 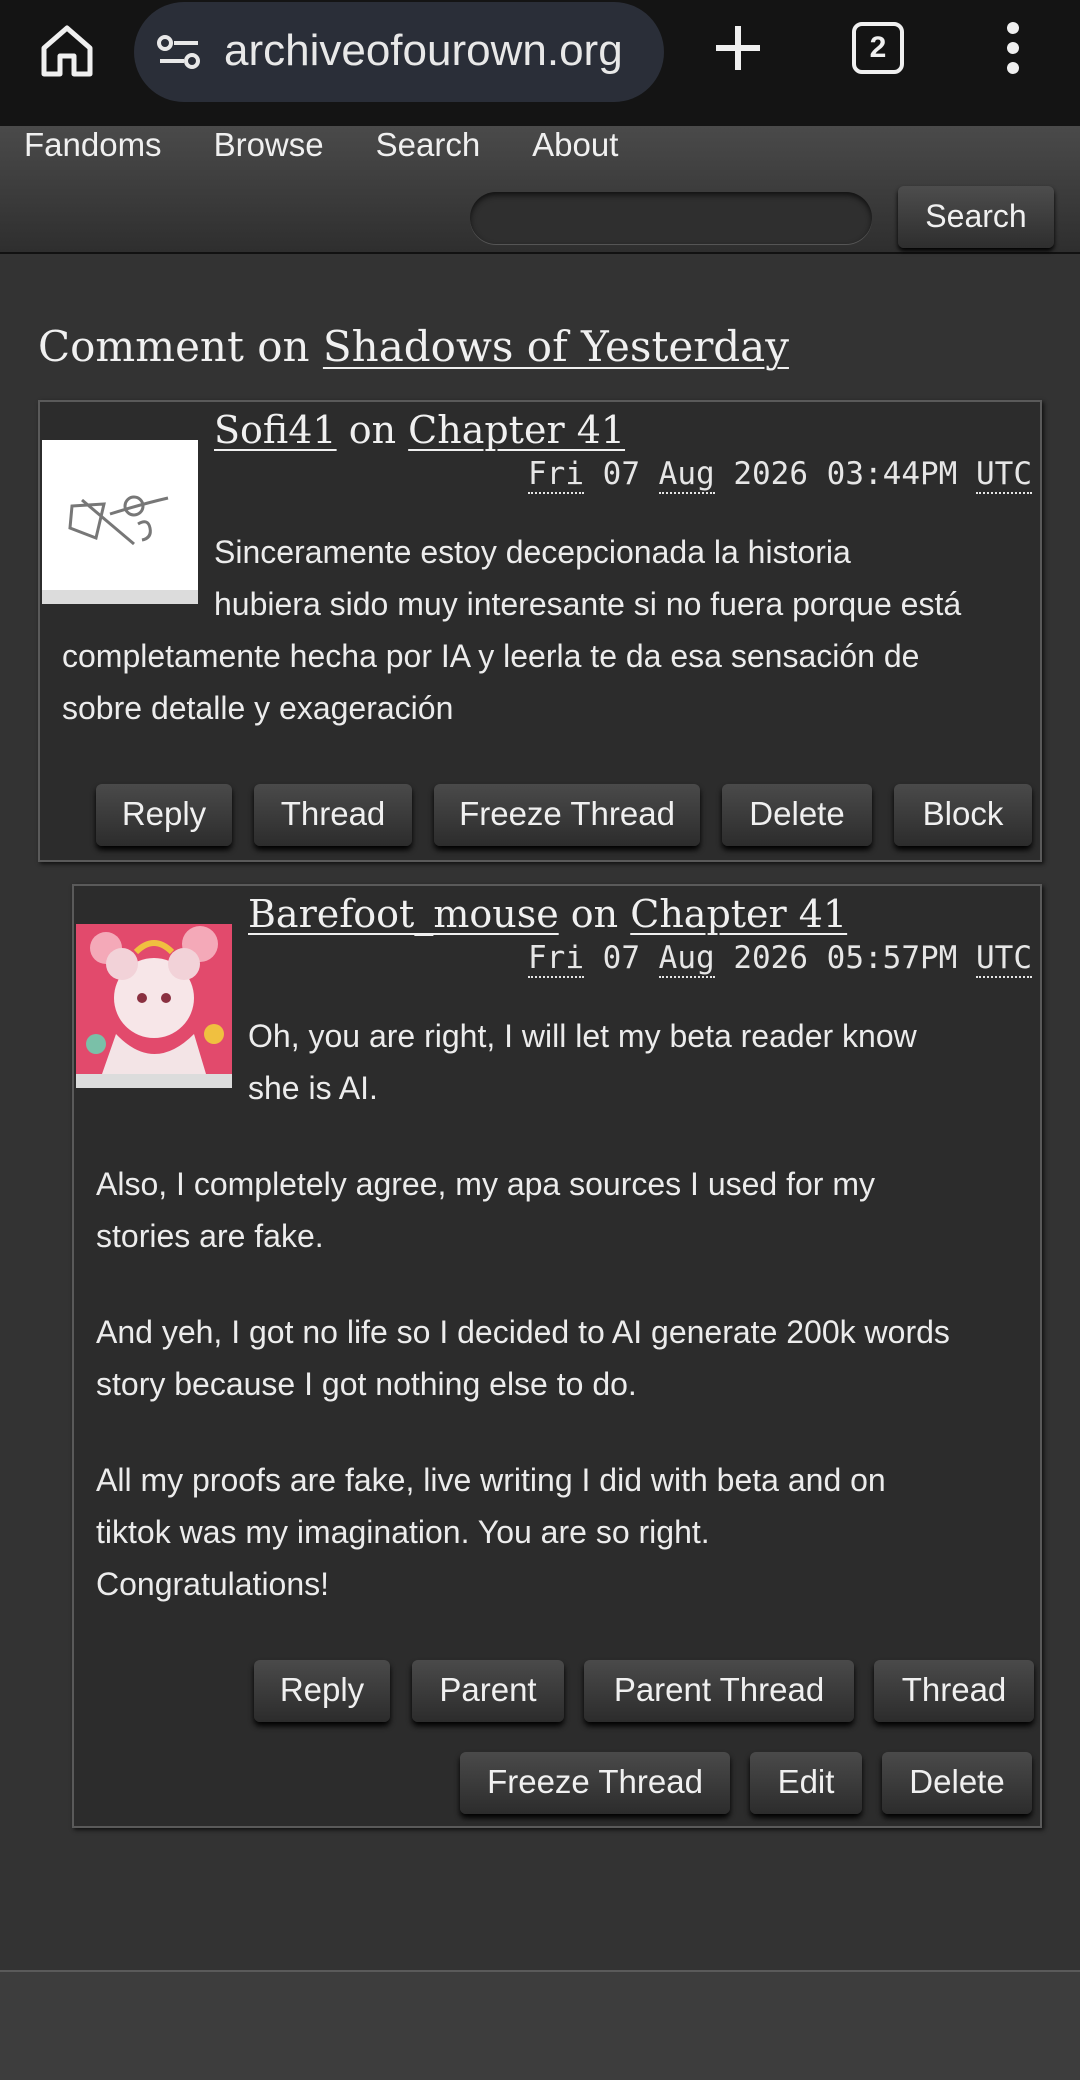 I want to click on author-link: Sofi41, so click(x=275, y=430).